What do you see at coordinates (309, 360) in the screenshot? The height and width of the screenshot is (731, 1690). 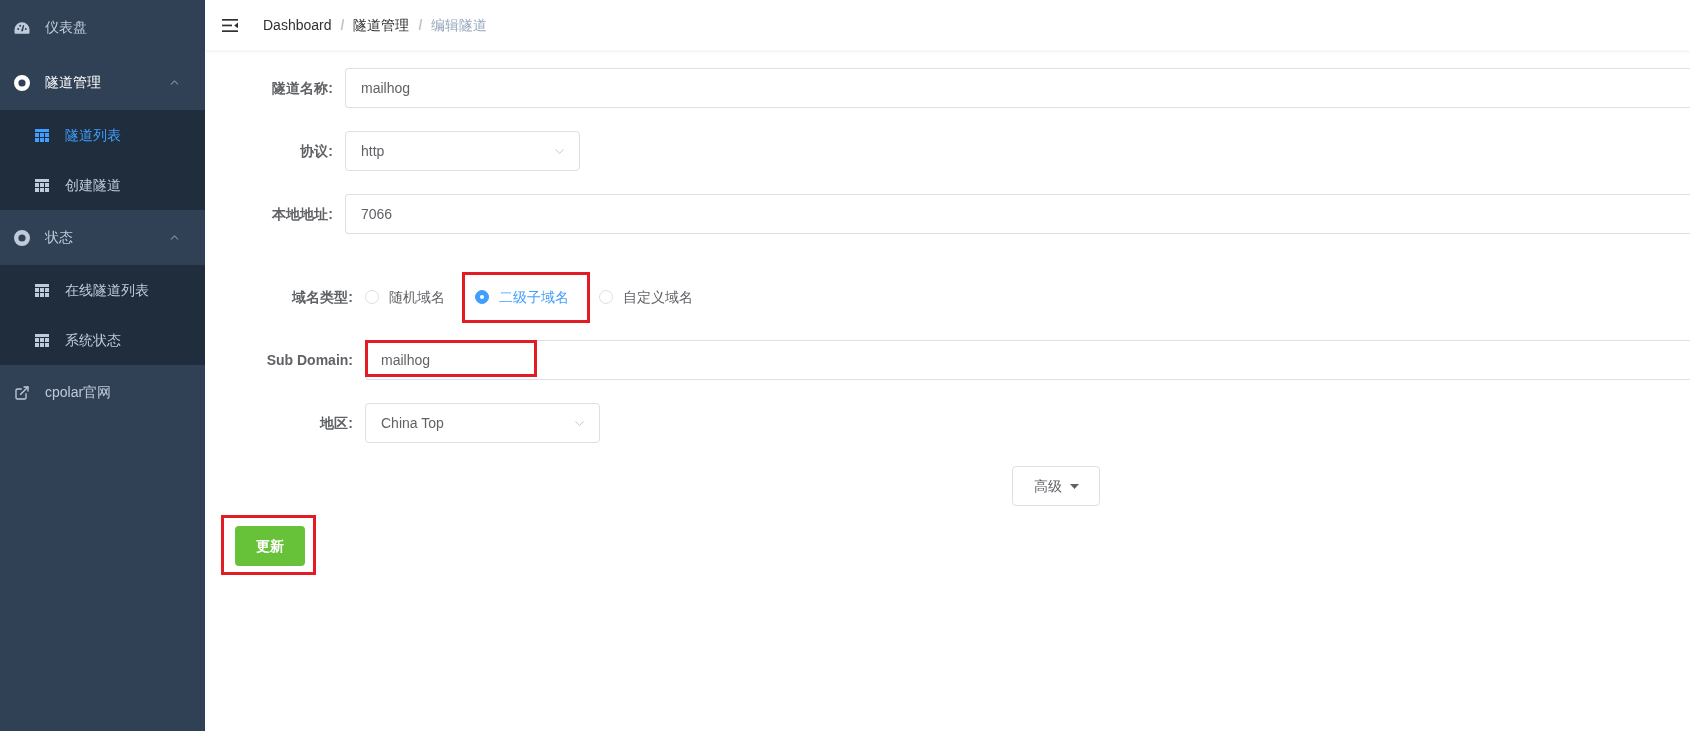 I see `field-label: Sub Domain:` at bounding box center [309, 360].